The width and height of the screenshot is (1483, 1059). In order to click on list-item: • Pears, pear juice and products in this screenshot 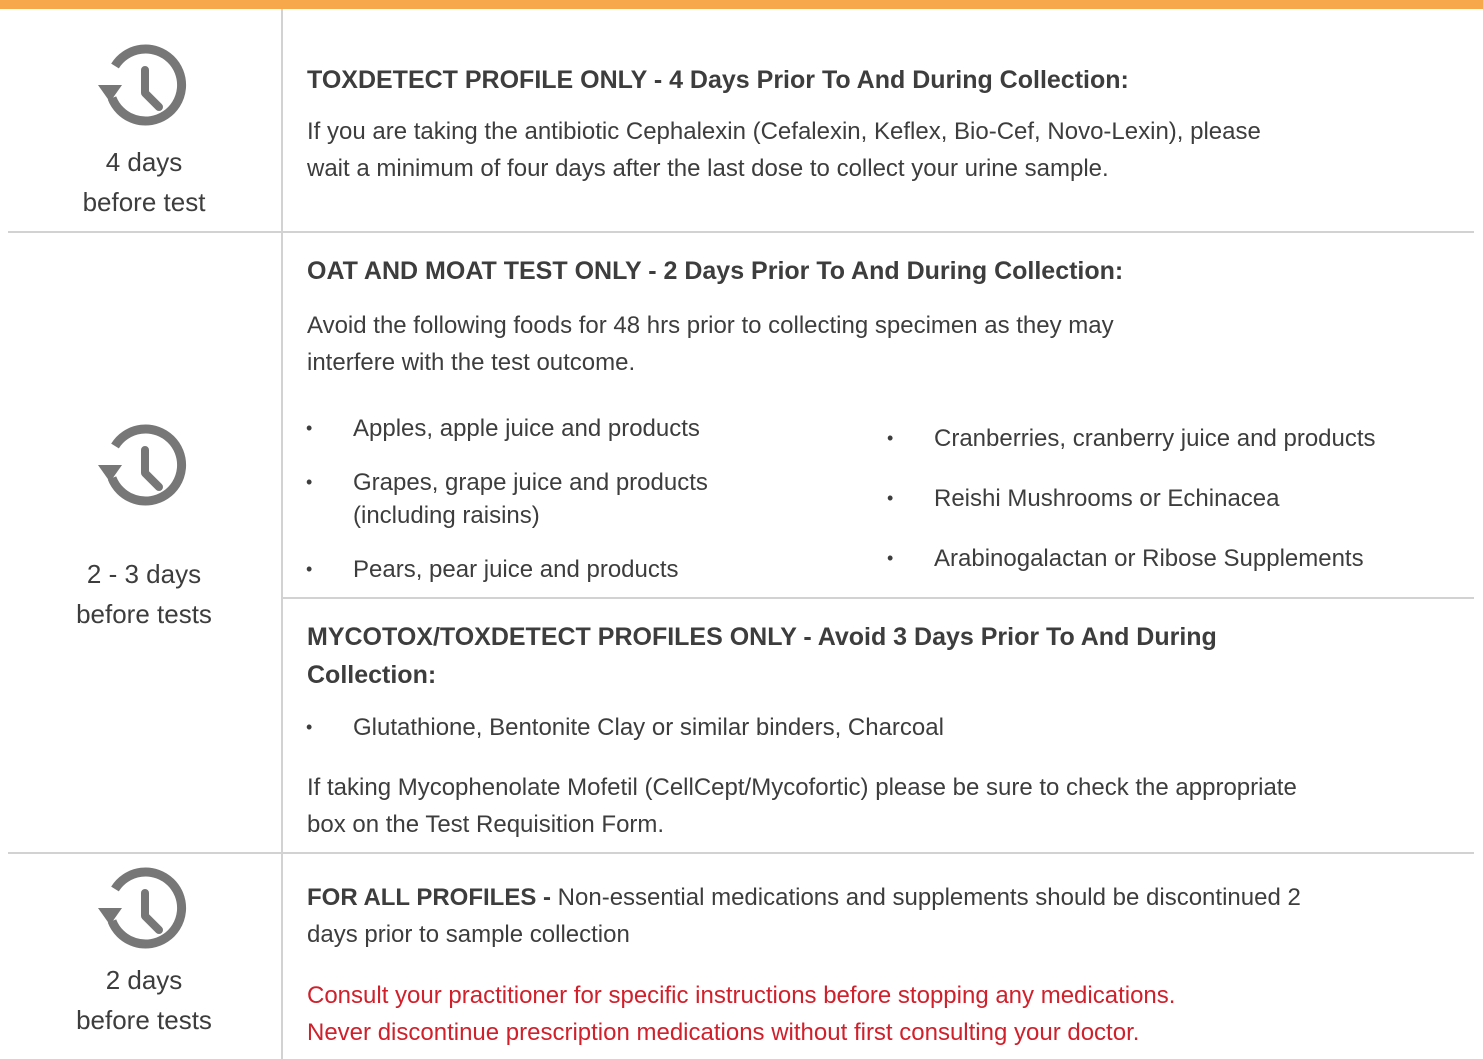, I will do `click(492, 569)`.